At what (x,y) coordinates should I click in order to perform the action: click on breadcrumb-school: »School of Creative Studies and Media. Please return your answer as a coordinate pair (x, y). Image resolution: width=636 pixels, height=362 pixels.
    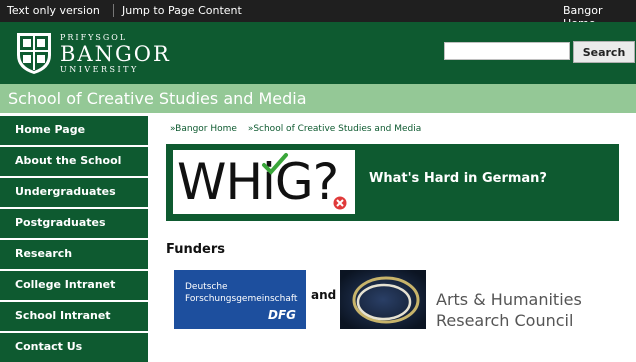
    Looking at the image, I should click on (334, 129).